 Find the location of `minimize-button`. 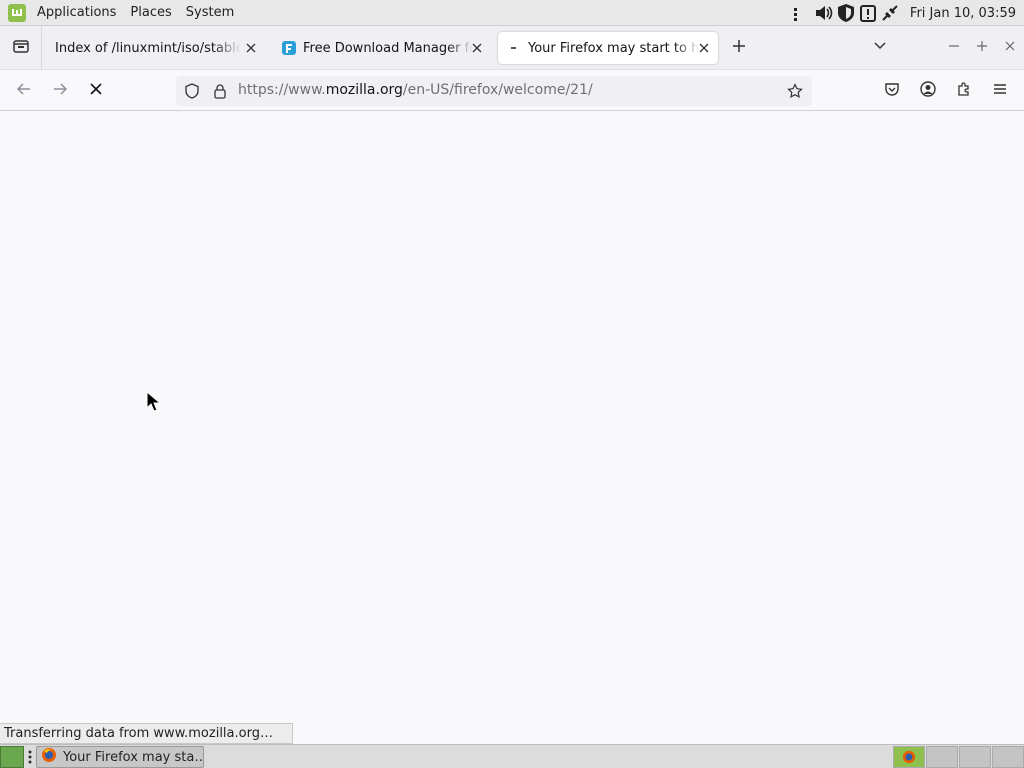

minimize-button is located at coordinates (954, 48).